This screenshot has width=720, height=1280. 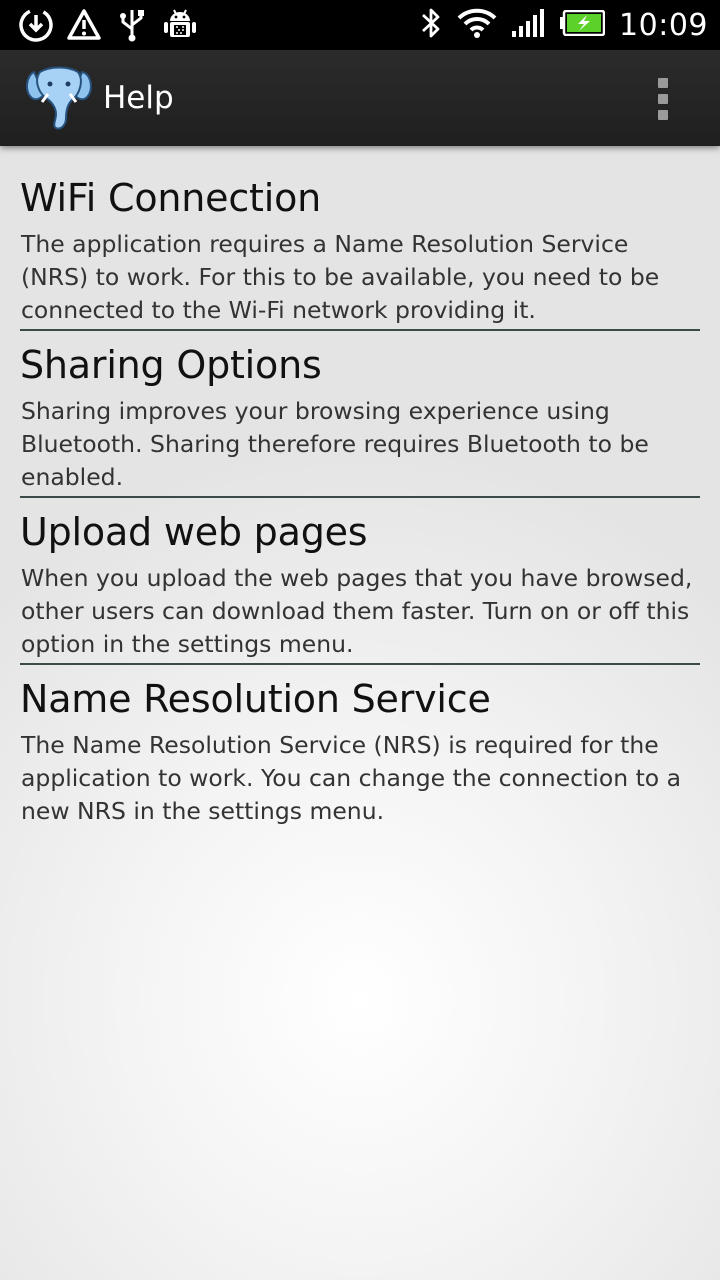 What do you see at coordinates (180, 25) in the screenshot?
I see `android-debug-icon` at bounding box center [180, 25].